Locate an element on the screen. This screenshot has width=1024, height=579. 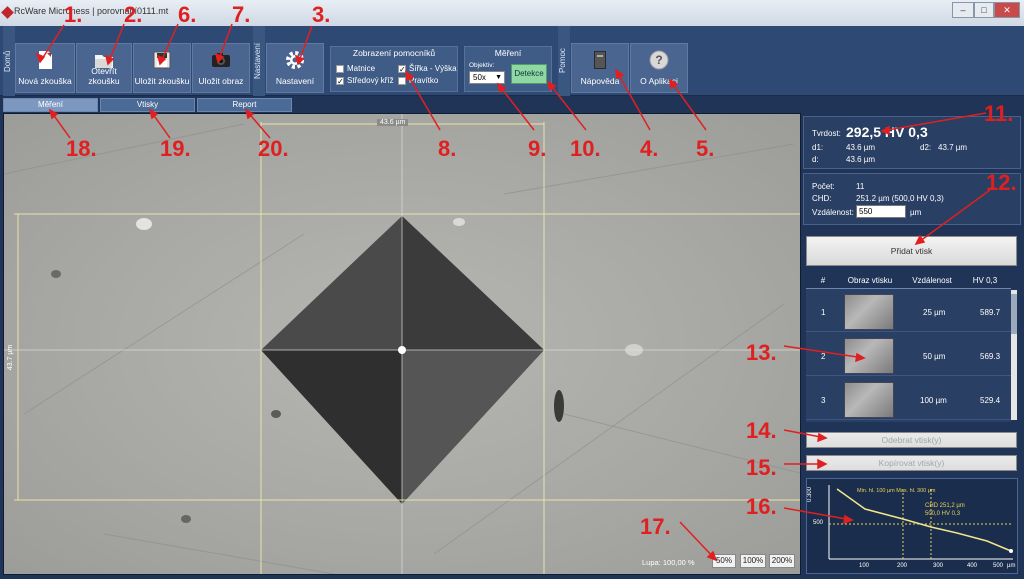
section-nastaveni: Nastavení is located at coordinates (259, 61).